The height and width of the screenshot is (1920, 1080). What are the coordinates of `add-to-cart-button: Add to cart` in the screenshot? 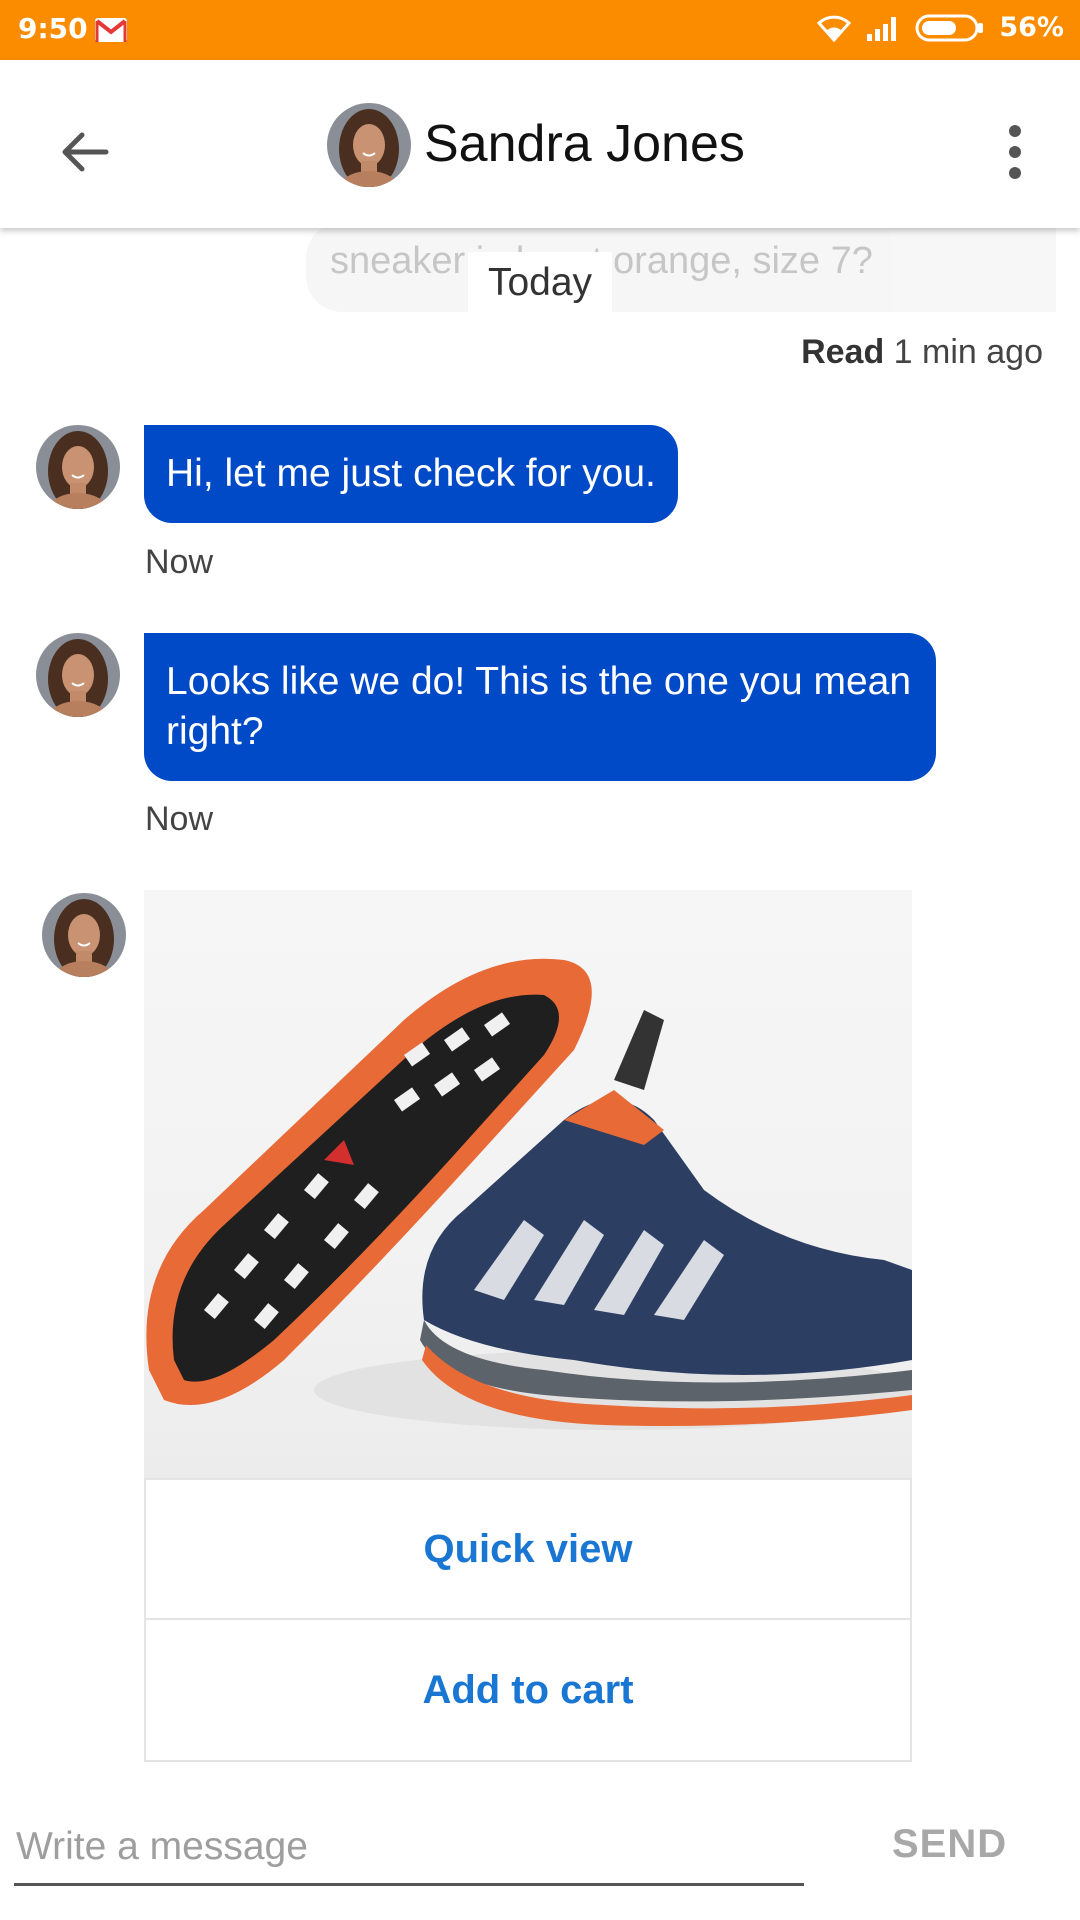 It's located at (528, 1691).